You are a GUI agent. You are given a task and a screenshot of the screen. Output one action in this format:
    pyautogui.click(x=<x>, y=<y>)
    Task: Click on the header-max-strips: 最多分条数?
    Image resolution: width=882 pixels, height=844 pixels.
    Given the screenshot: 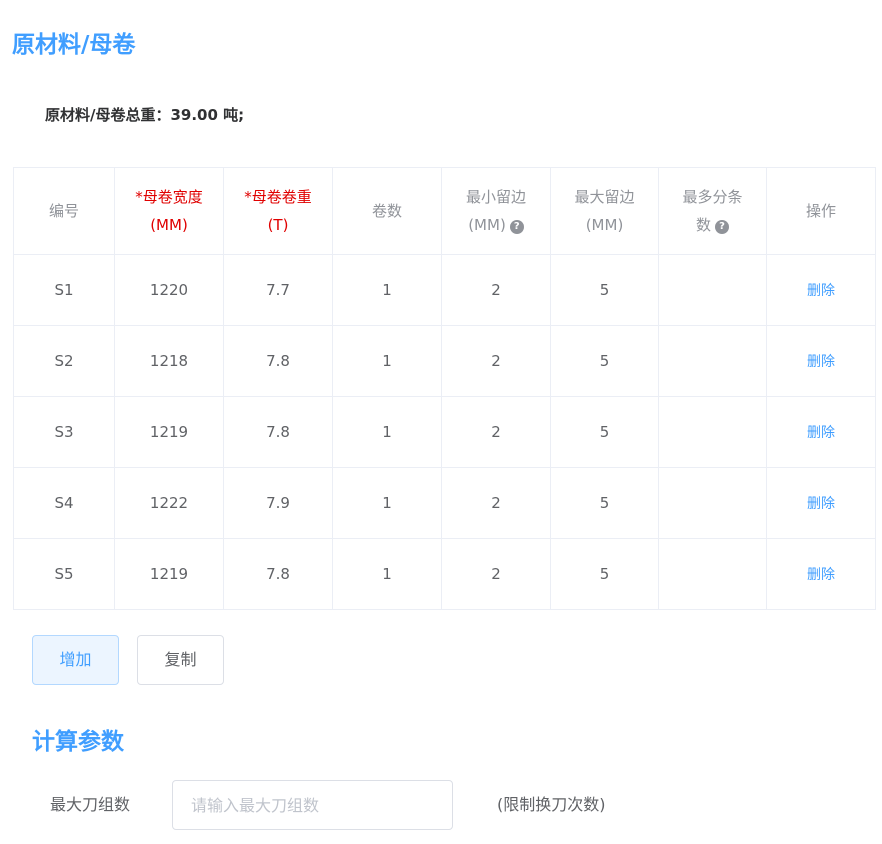 What is the action you would take?
    pyautogui.click(x=712, y=211)
    